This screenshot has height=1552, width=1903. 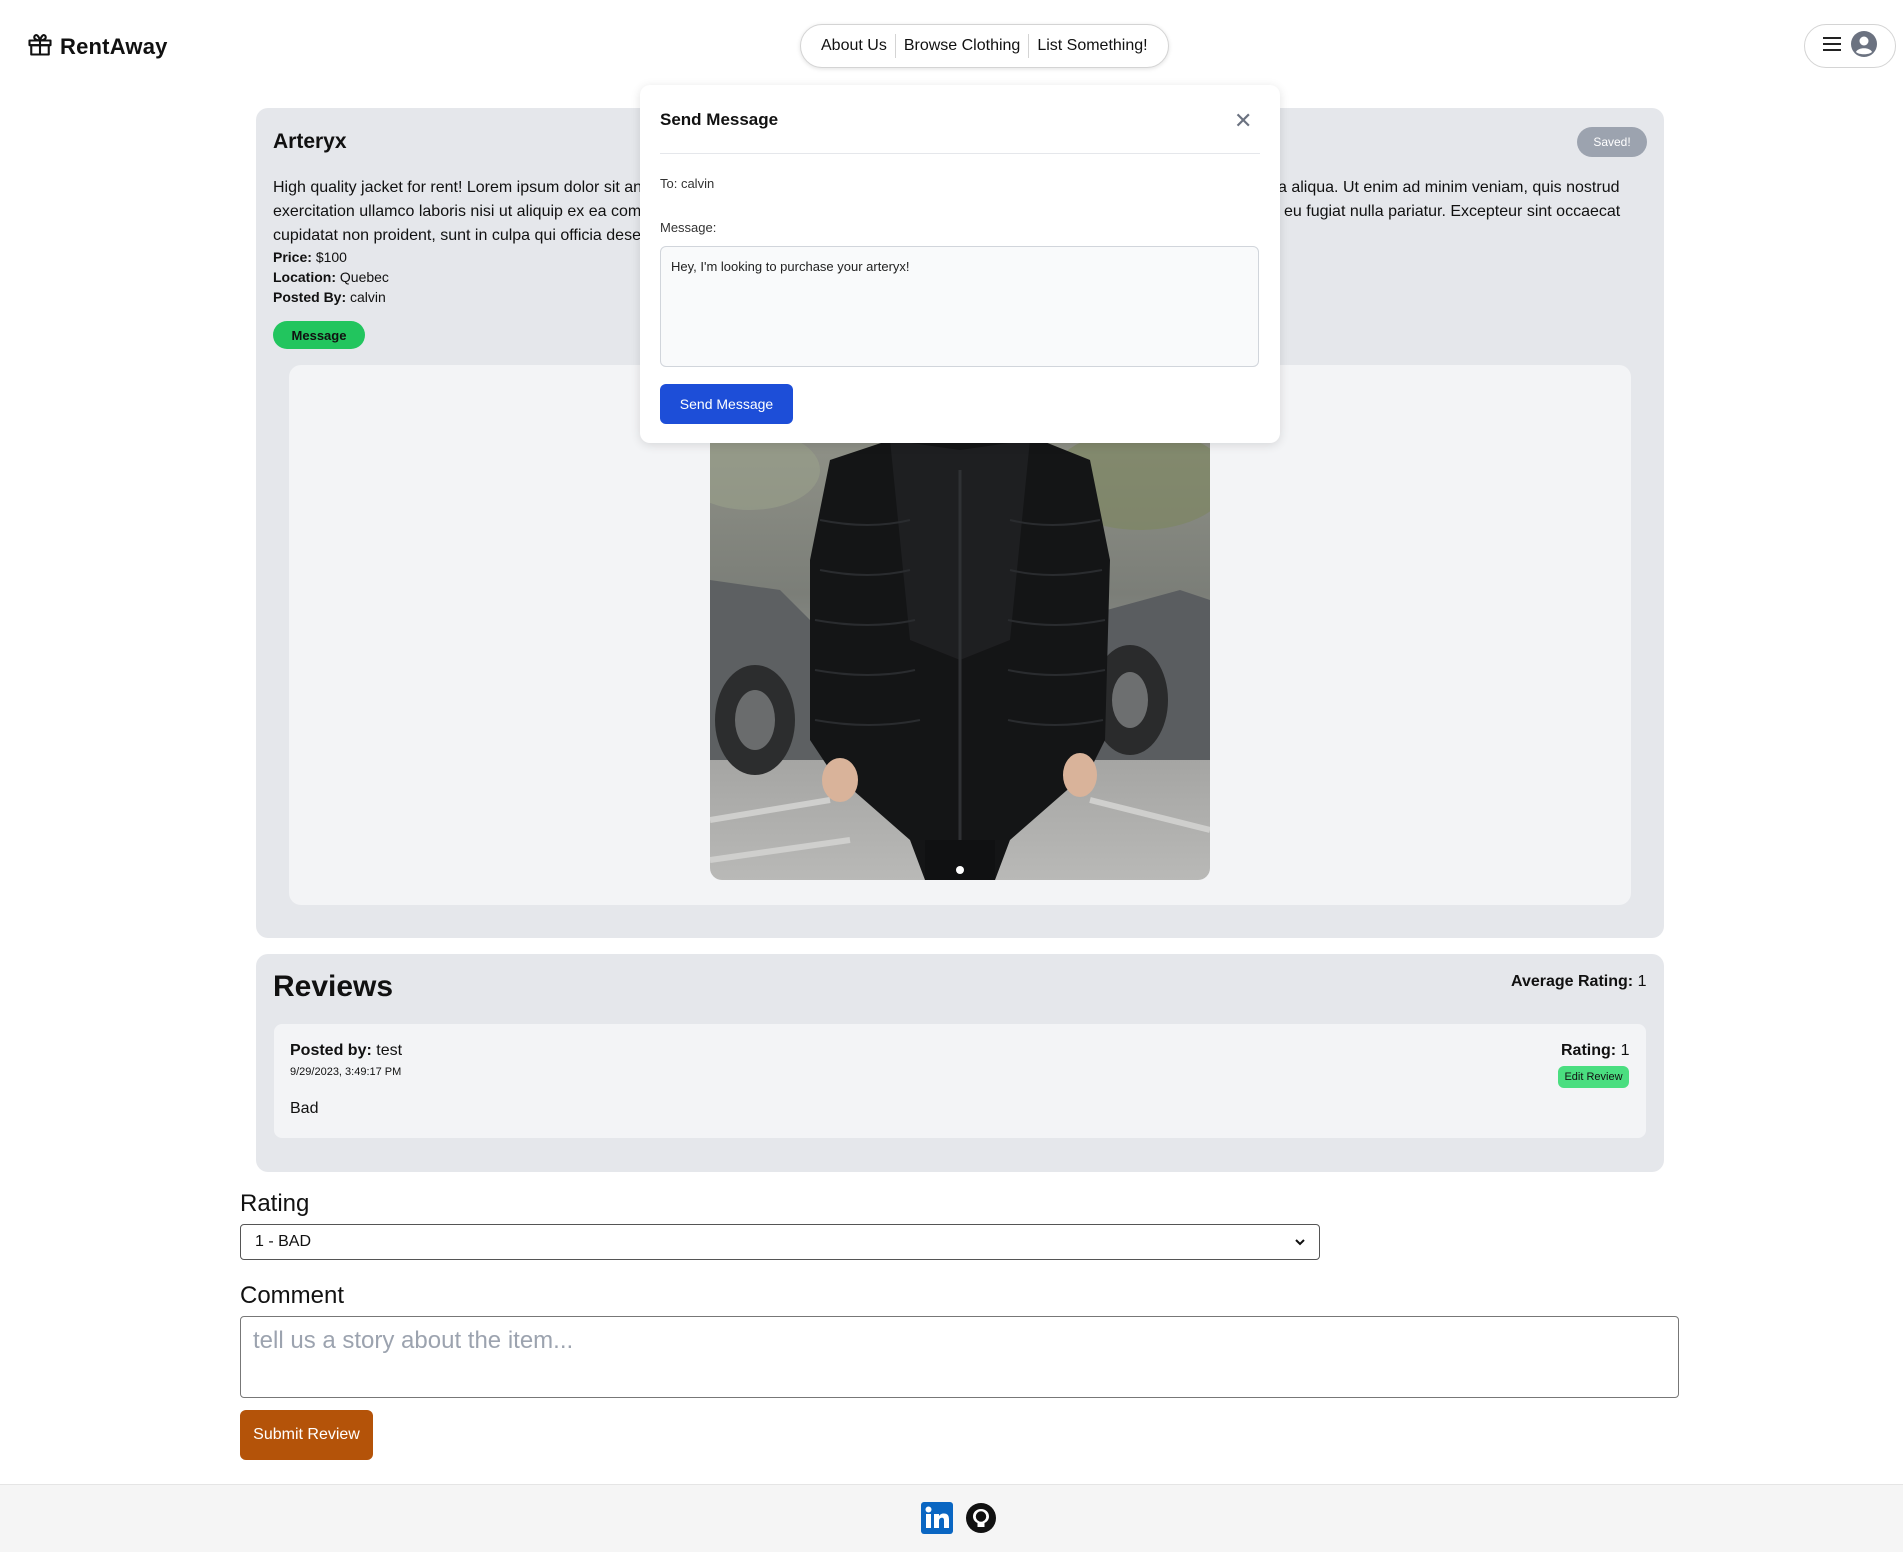 I want to click on price-value: $100, so click(x=331, y=257).